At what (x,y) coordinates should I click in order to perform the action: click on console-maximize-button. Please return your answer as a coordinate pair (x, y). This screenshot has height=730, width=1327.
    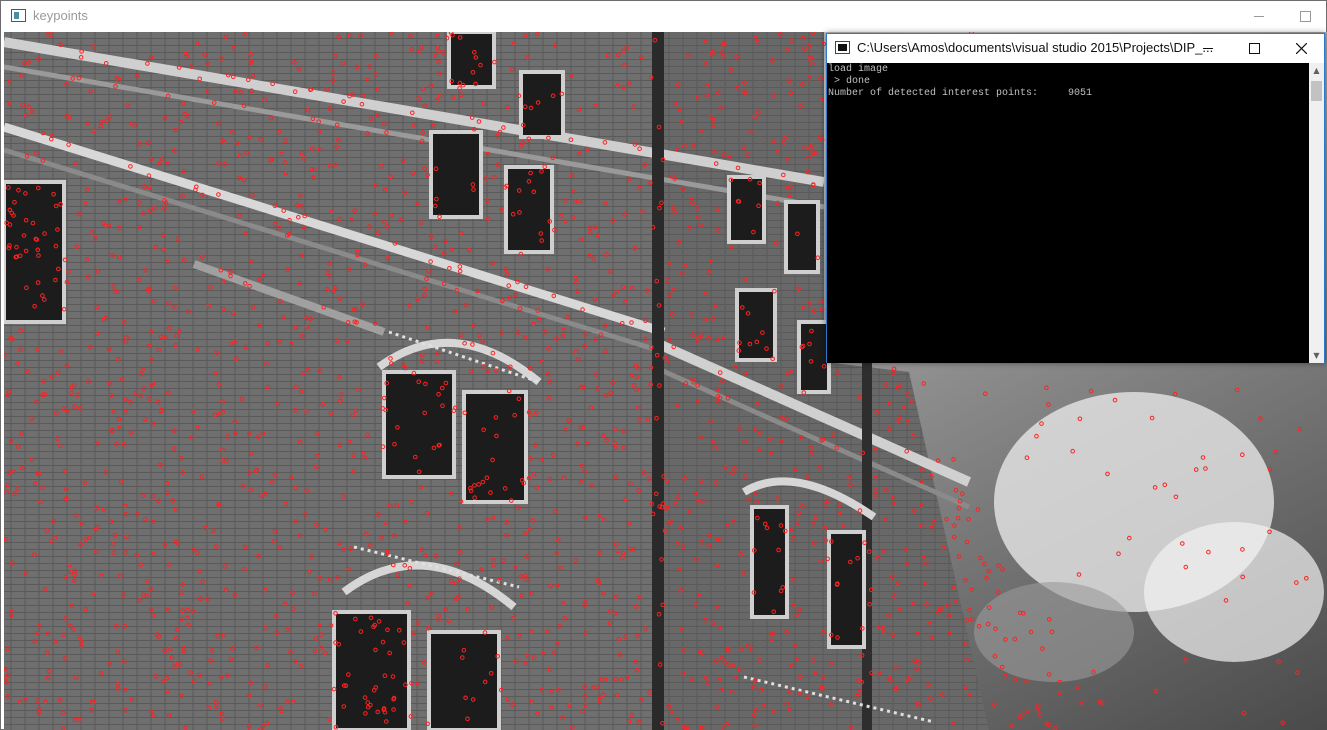
    Looking at the image, I should click on (1254, 48).